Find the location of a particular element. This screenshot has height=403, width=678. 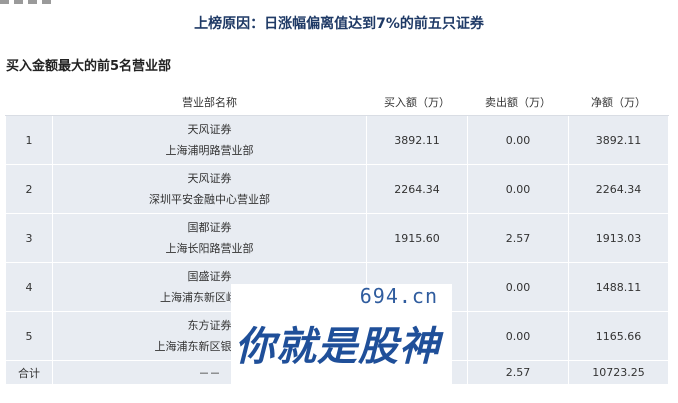

watermark-url: 694.cn is located at coordinates (398, 296).